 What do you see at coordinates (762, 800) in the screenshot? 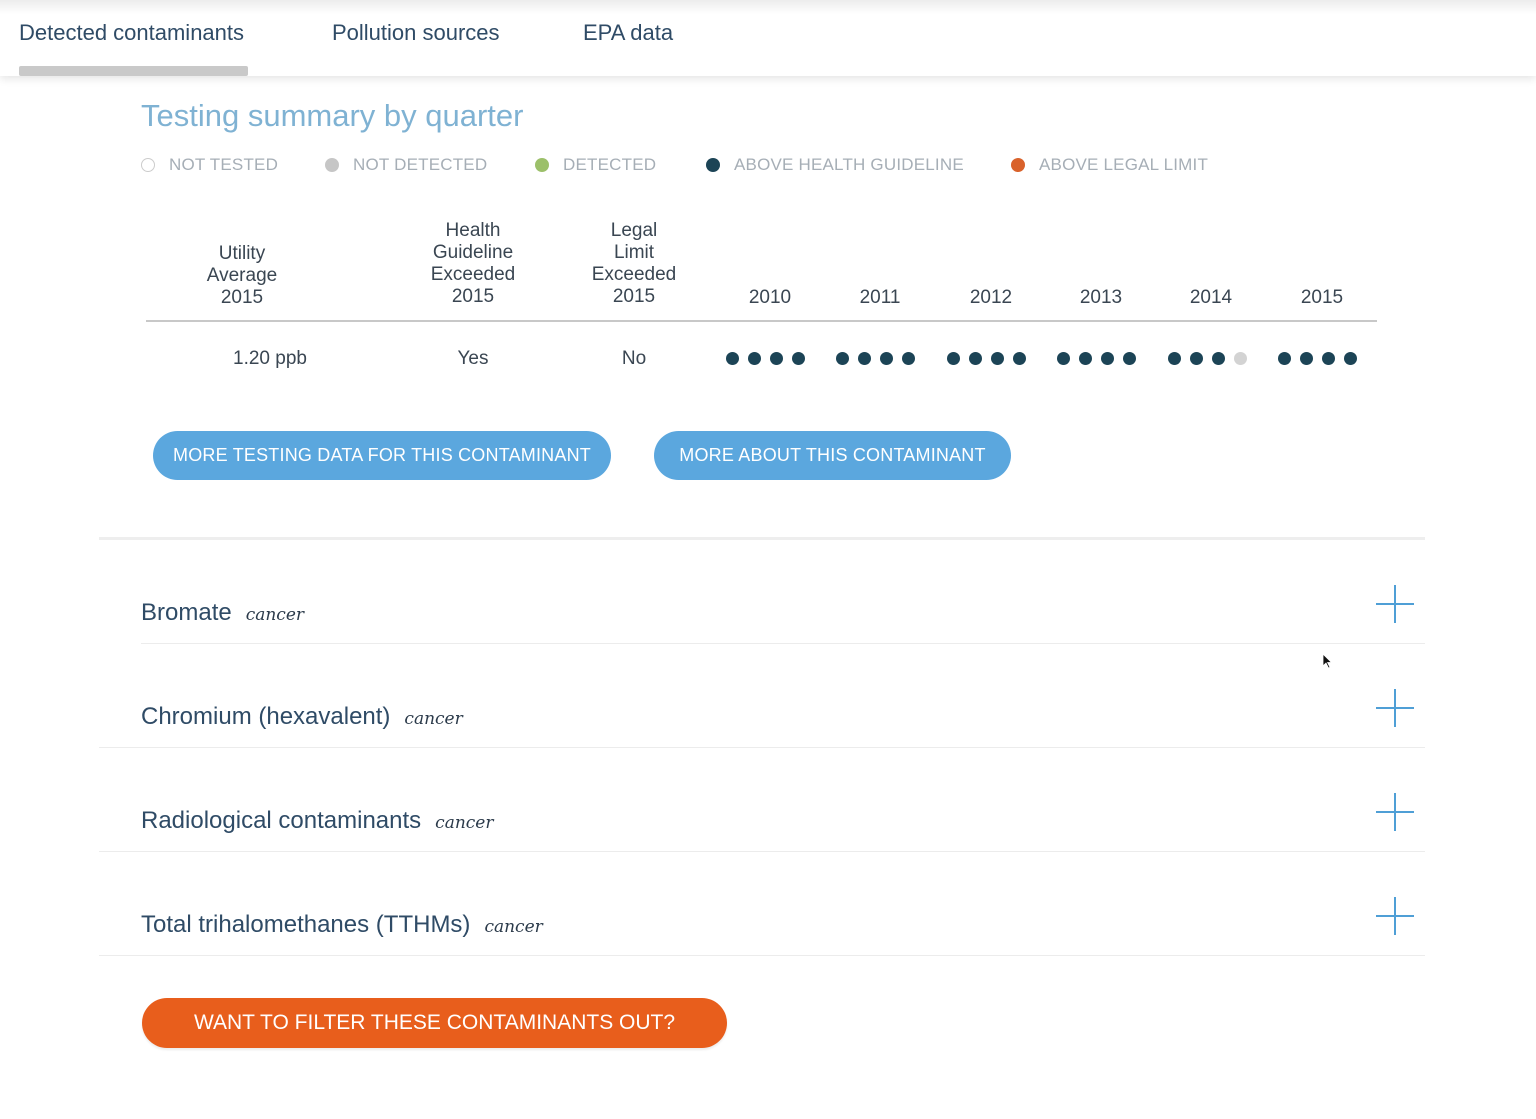
I see `contaminant-row-radiological: Radiological contaminants cancer` at bounding box center [762, 800].